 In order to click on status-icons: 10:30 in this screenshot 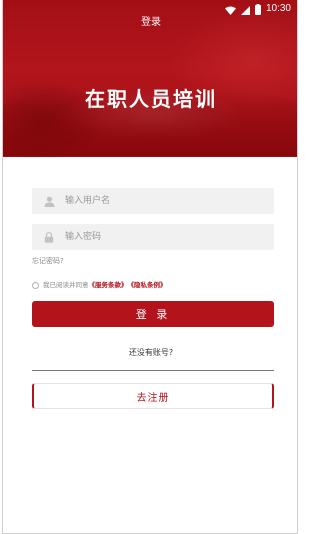, I will do `click(257, 9)`.